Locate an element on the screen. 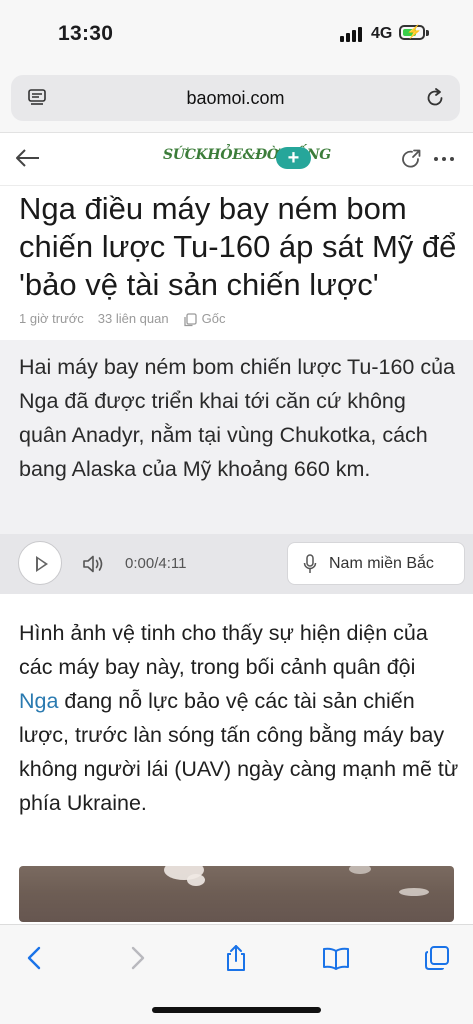 This screenshot has width=473, height=1024. home-indicator is located at coordinates (236, 1010).